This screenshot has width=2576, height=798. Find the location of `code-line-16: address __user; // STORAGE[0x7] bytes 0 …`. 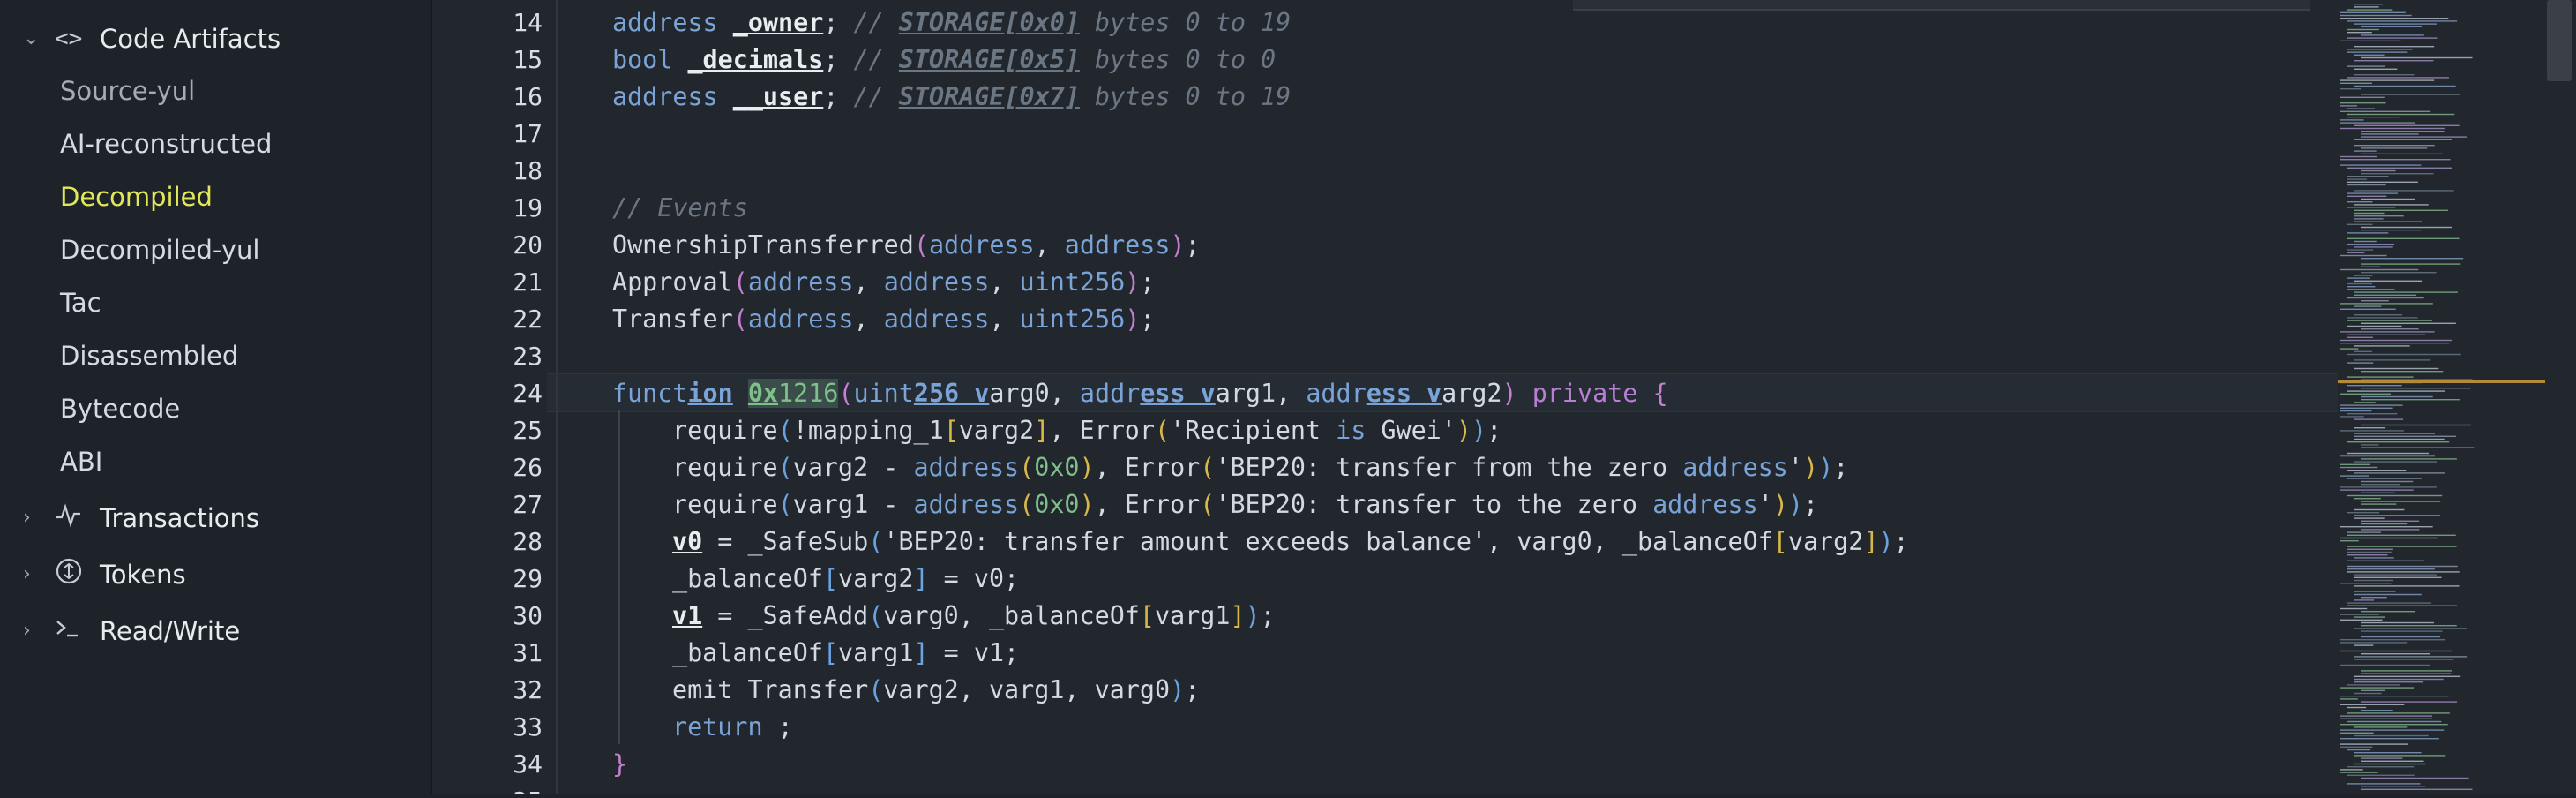

code-line-16: address __user; // STORAGE[0x7] bytes 0 … is located at coordinates (952, 96).